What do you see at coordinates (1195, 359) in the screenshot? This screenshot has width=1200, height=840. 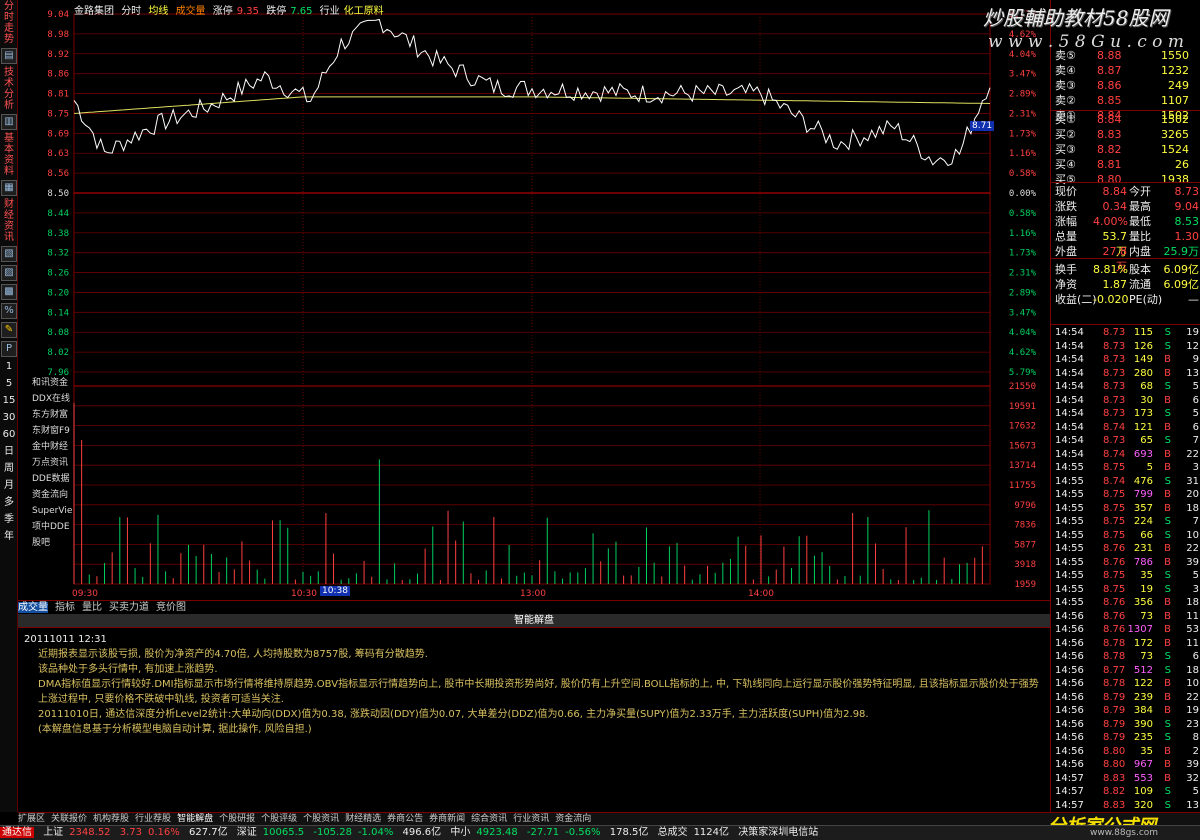 I see `tick-count: 9` at bounding box center [1195, 359].